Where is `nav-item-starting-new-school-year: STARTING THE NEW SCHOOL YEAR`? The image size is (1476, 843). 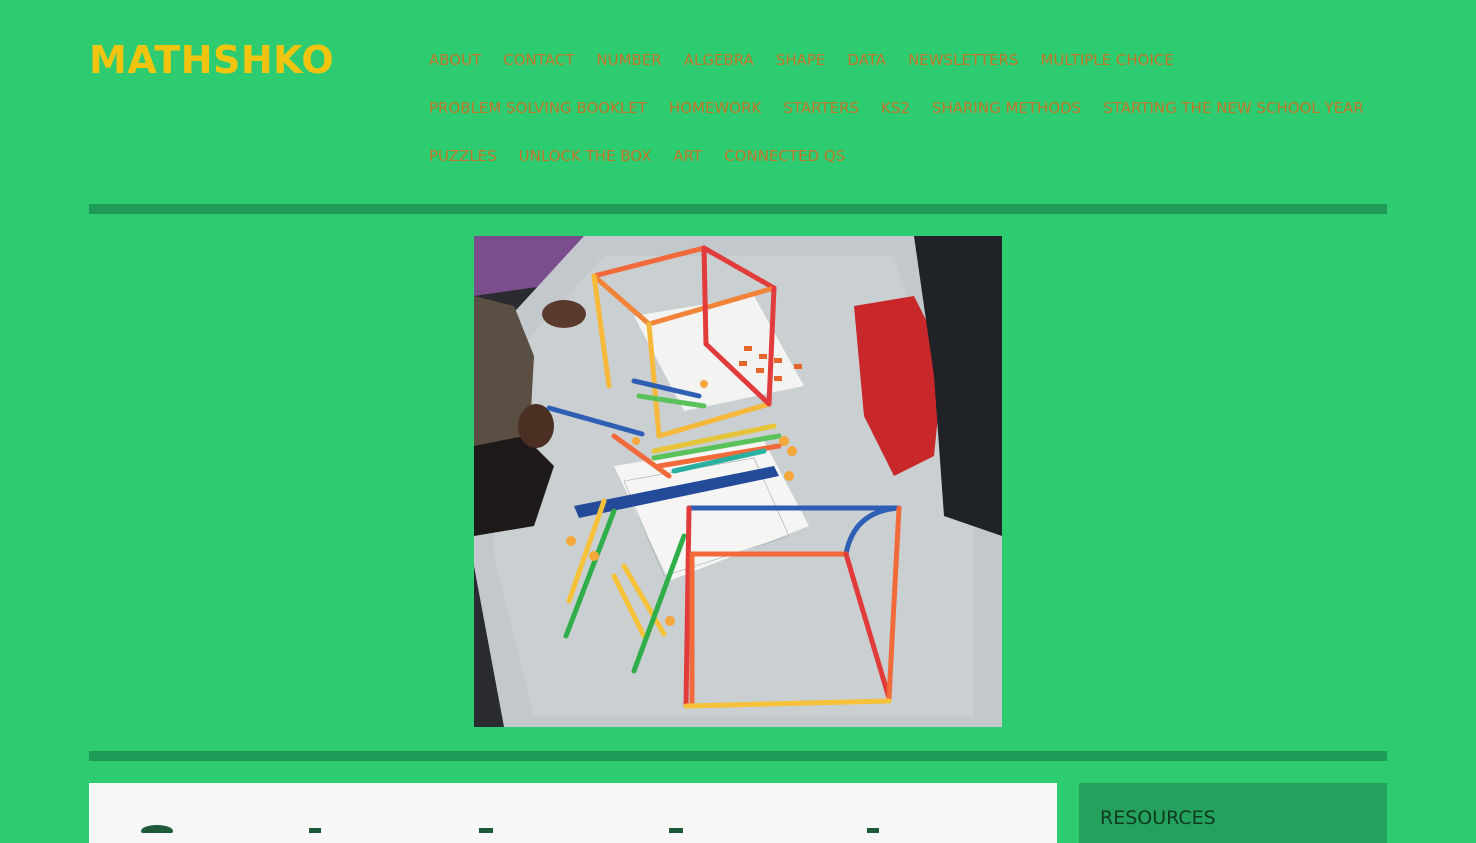
nav-item-starting-new-school-year: STARTING THE NEW SCHOOL YEAR is located at coordinates (1233, 108).